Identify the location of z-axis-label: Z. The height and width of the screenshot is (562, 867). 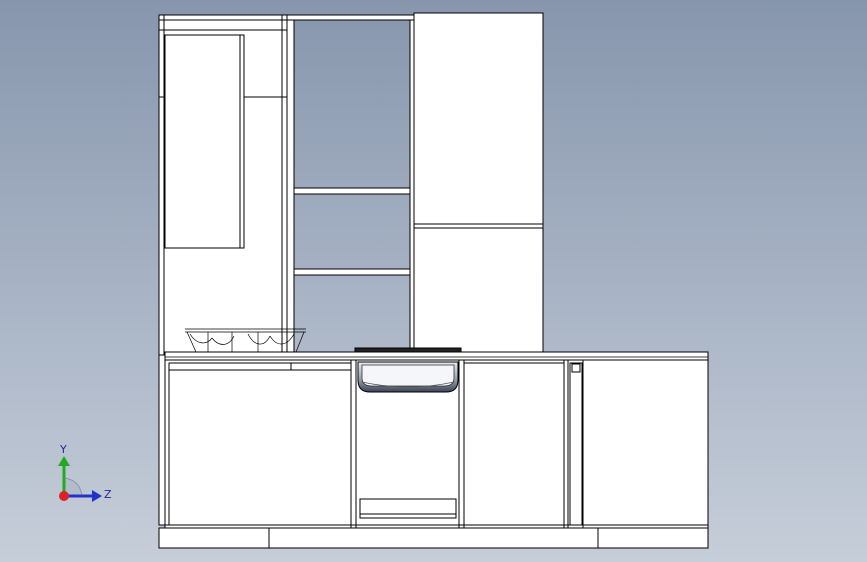
(108, 494).